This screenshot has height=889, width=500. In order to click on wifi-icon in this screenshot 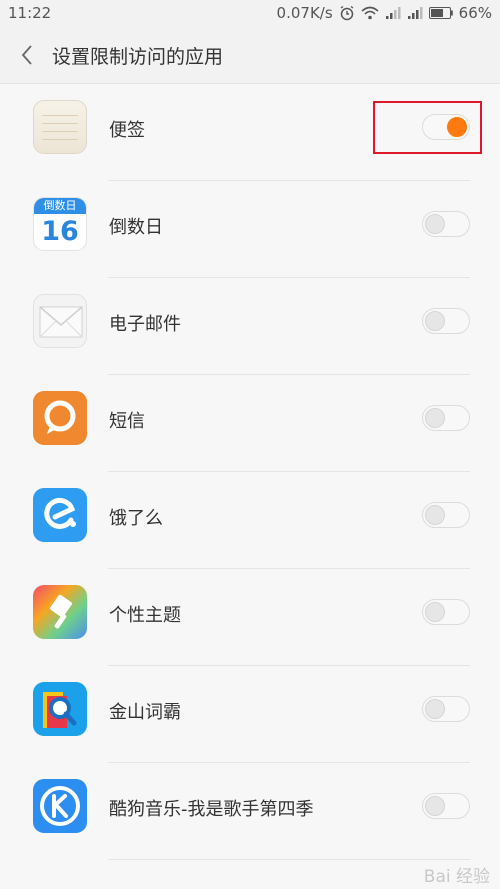, I will do `click(370, 13)`.